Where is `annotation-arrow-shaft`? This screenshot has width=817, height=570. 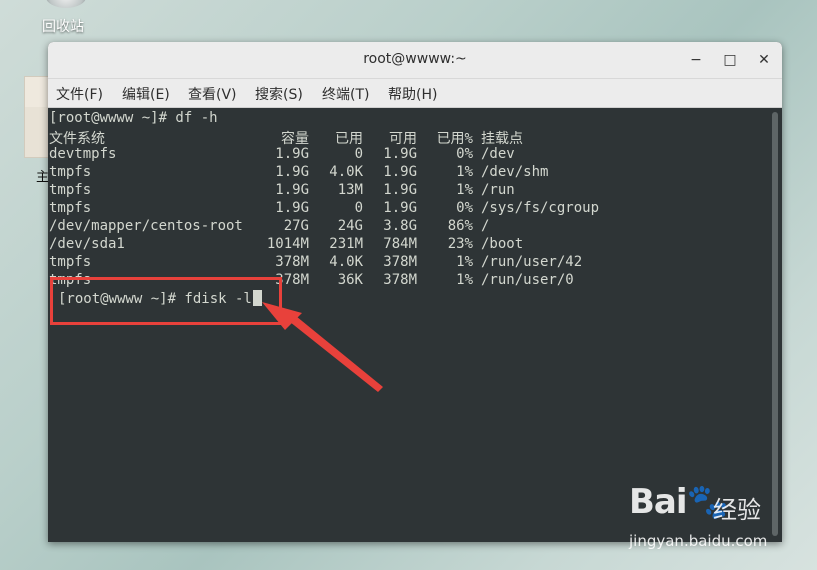 annotation-arrow-shaft is located at coordinates (334, 352).